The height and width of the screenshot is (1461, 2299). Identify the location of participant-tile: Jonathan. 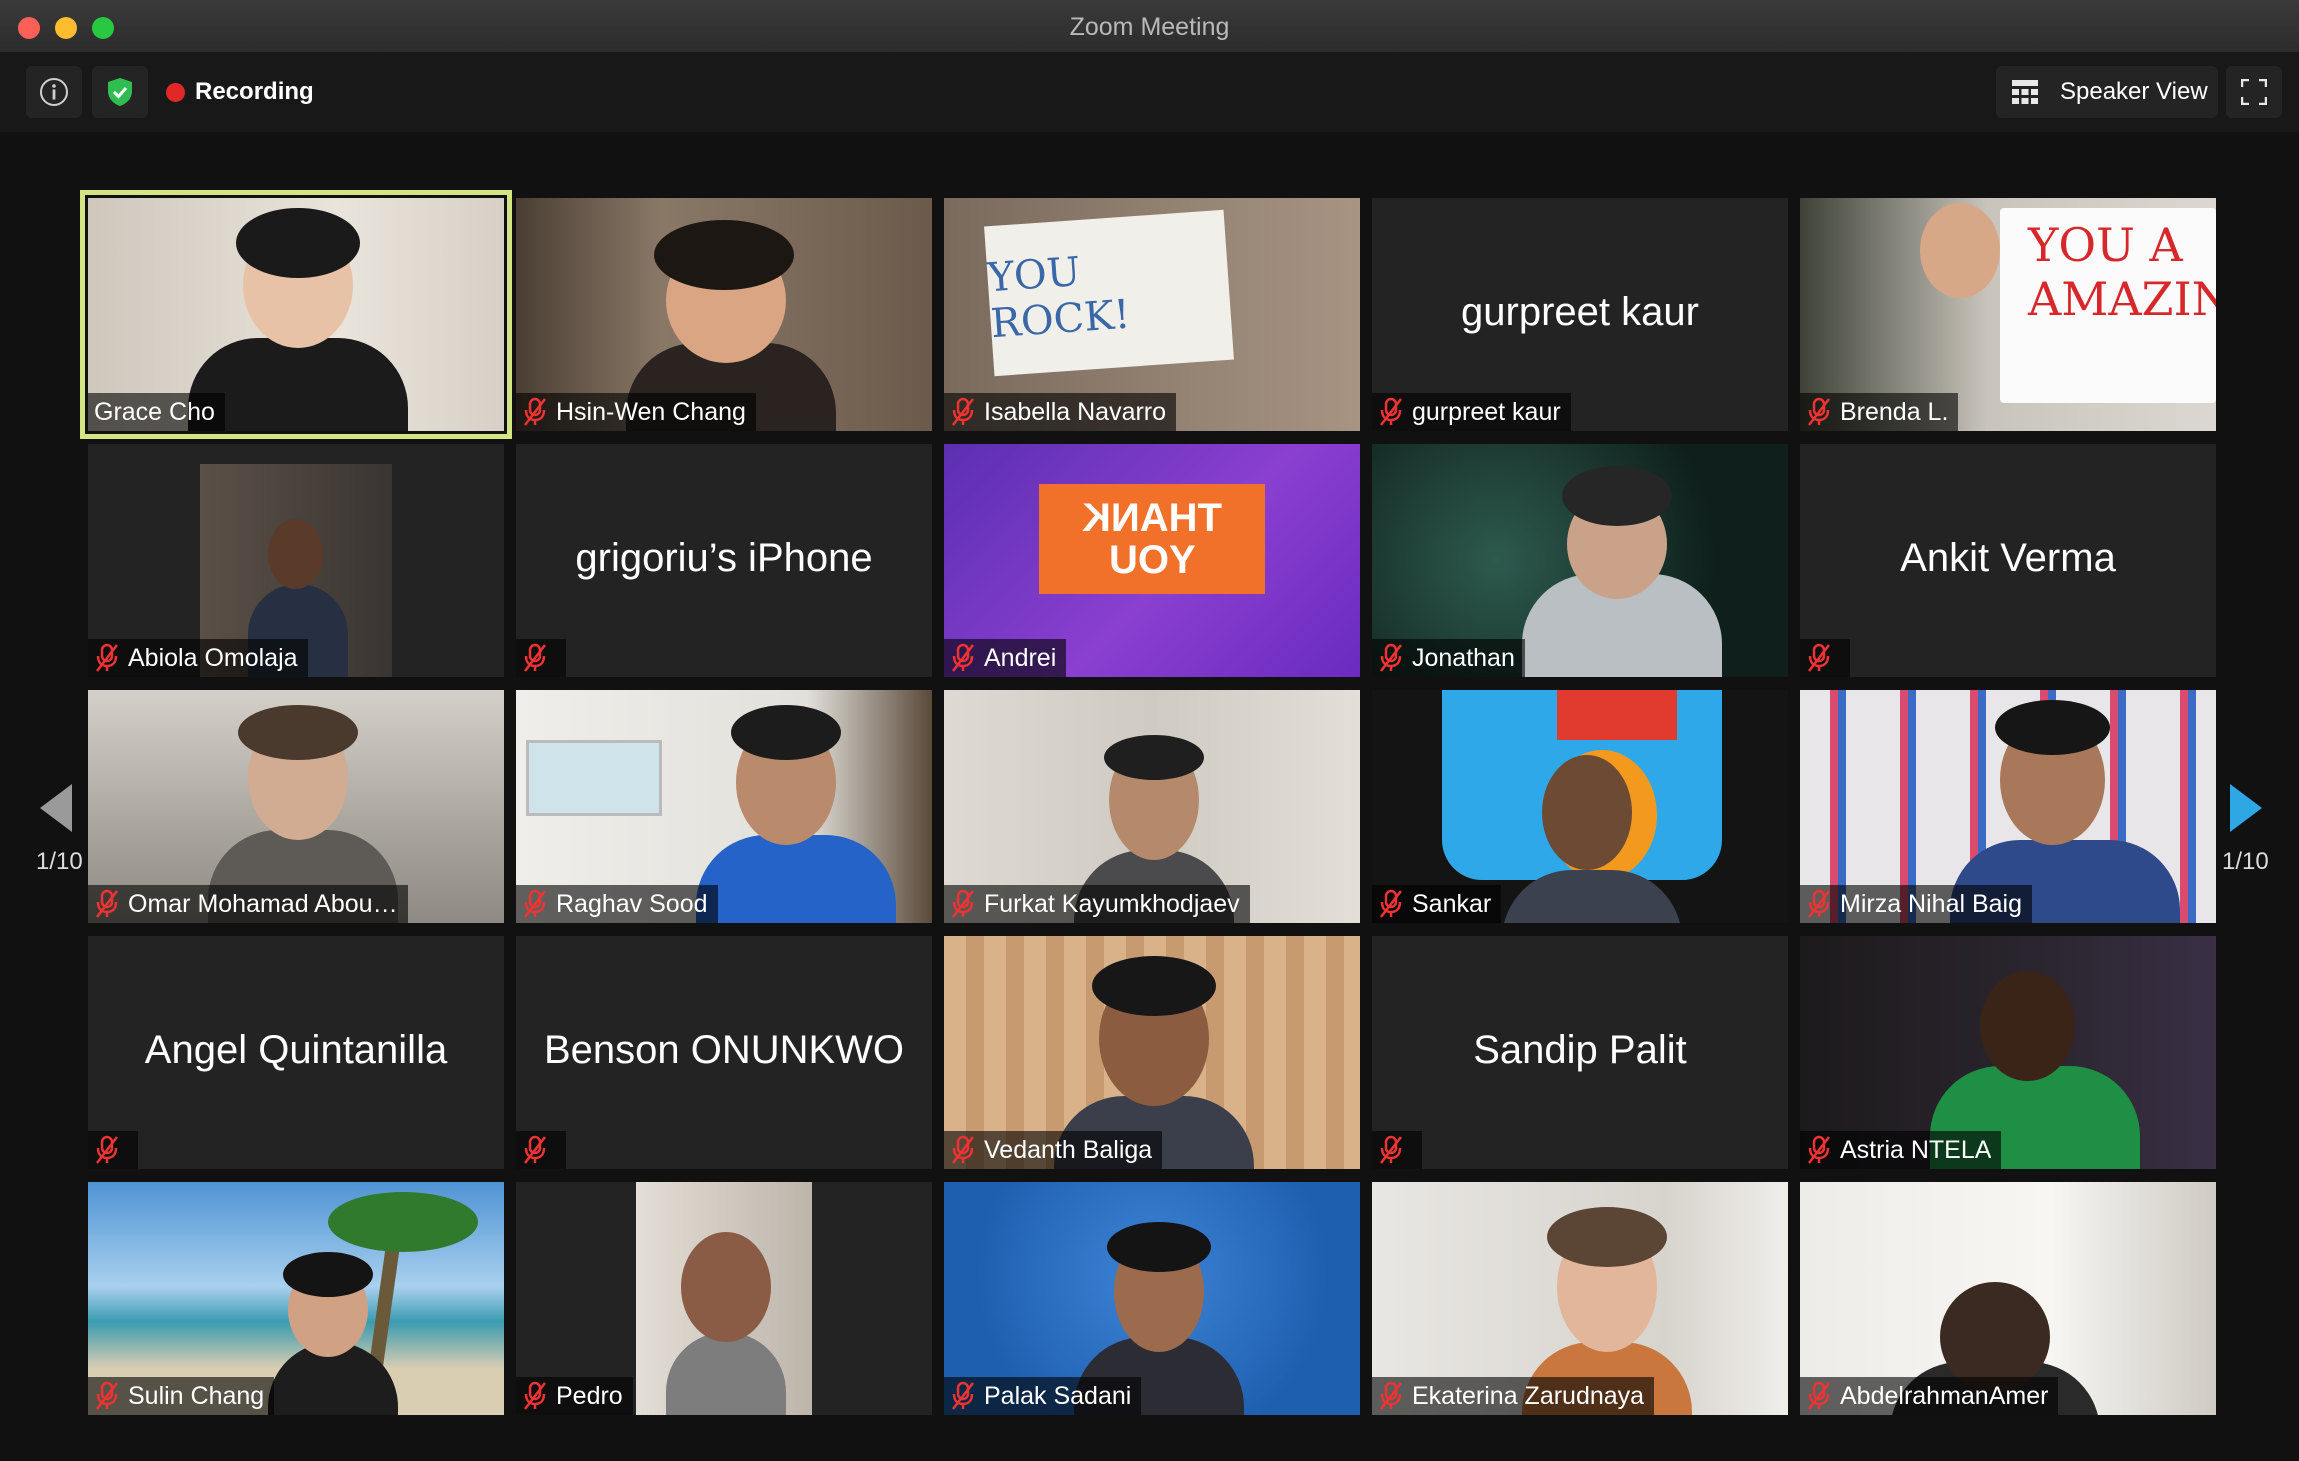
(1580, 560).